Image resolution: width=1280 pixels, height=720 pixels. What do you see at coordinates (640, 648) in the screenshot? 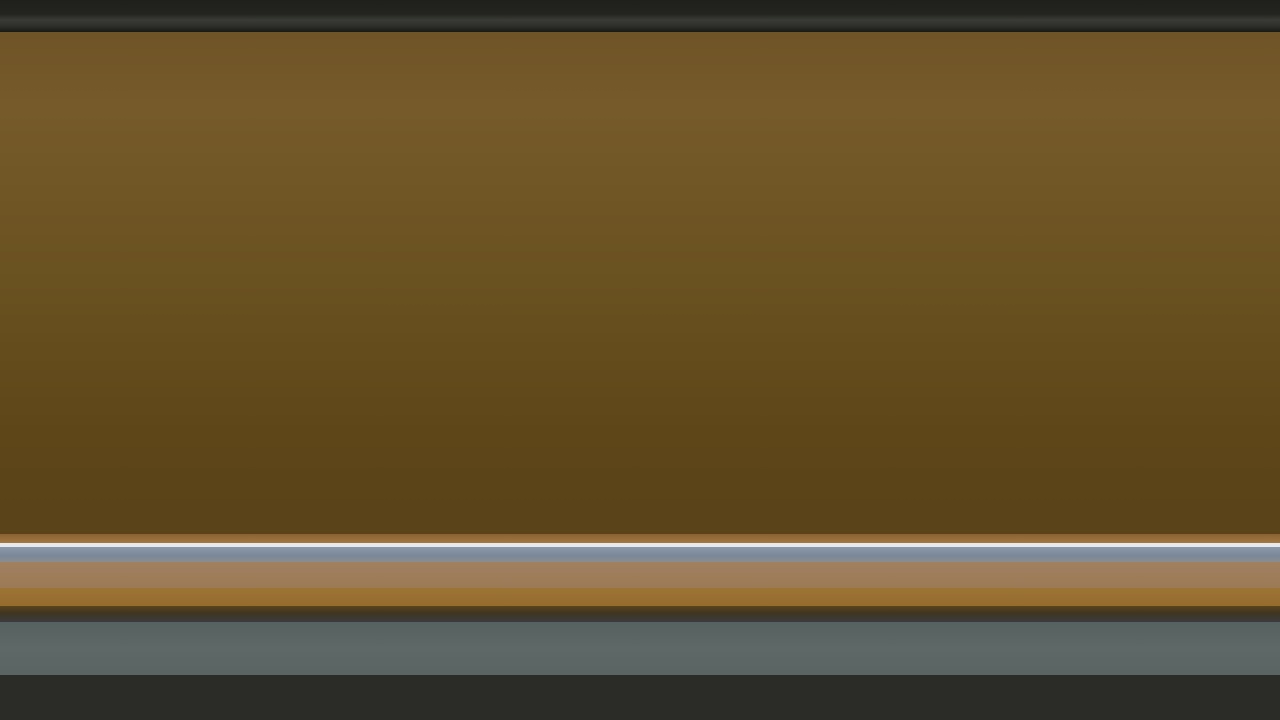
I see `bar-grey` at bounding box center [640, 648].